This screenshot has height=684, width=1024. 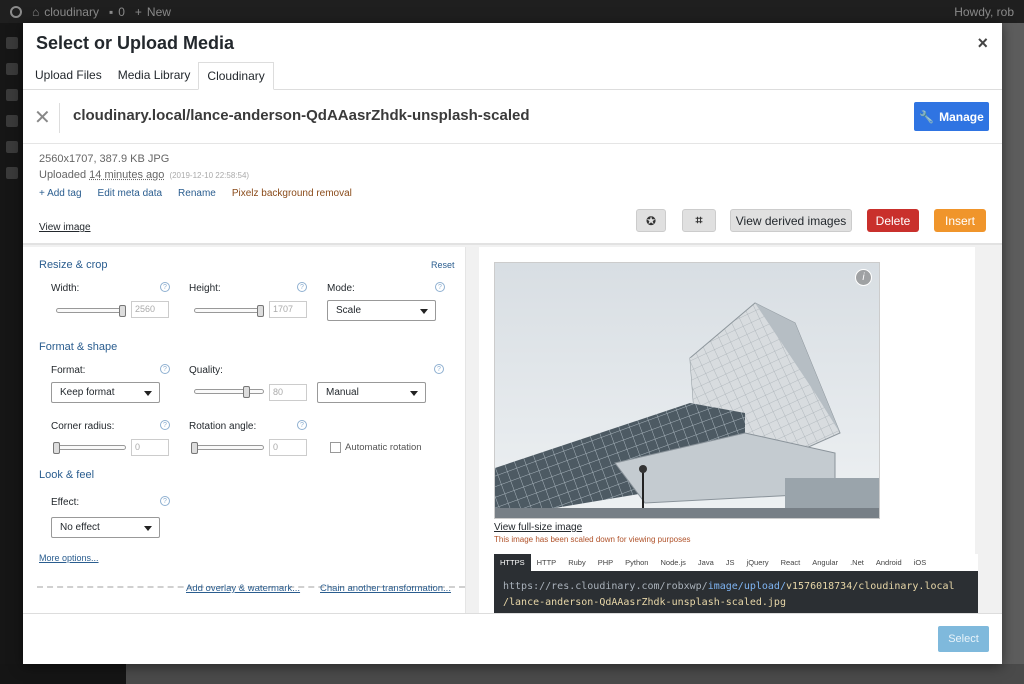 I want to click on code-tab-dotnet: .Net, so click(x=857, y=562).